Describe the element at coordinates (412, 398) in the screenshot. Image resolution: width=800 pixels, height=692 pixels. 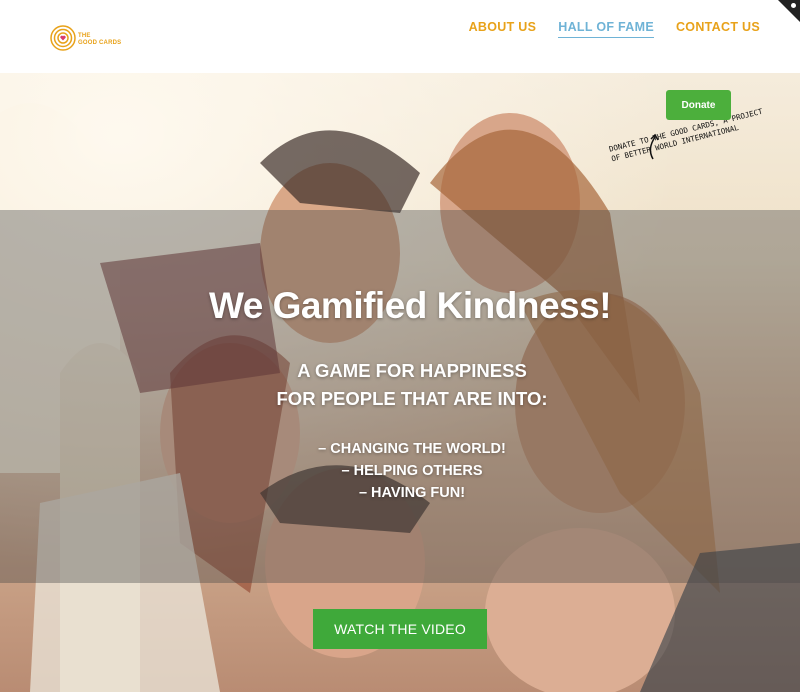
I see `subhead-line2: FOR PEOPLE THAT ARE INTO:` at that location.